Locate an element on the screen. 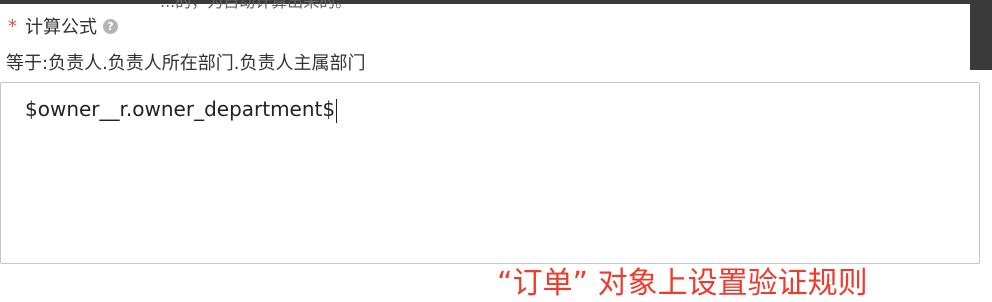 The width and height of the screenshot is (992, 302). field-label-text: 计算公式 is located at coordinates (61, 27).